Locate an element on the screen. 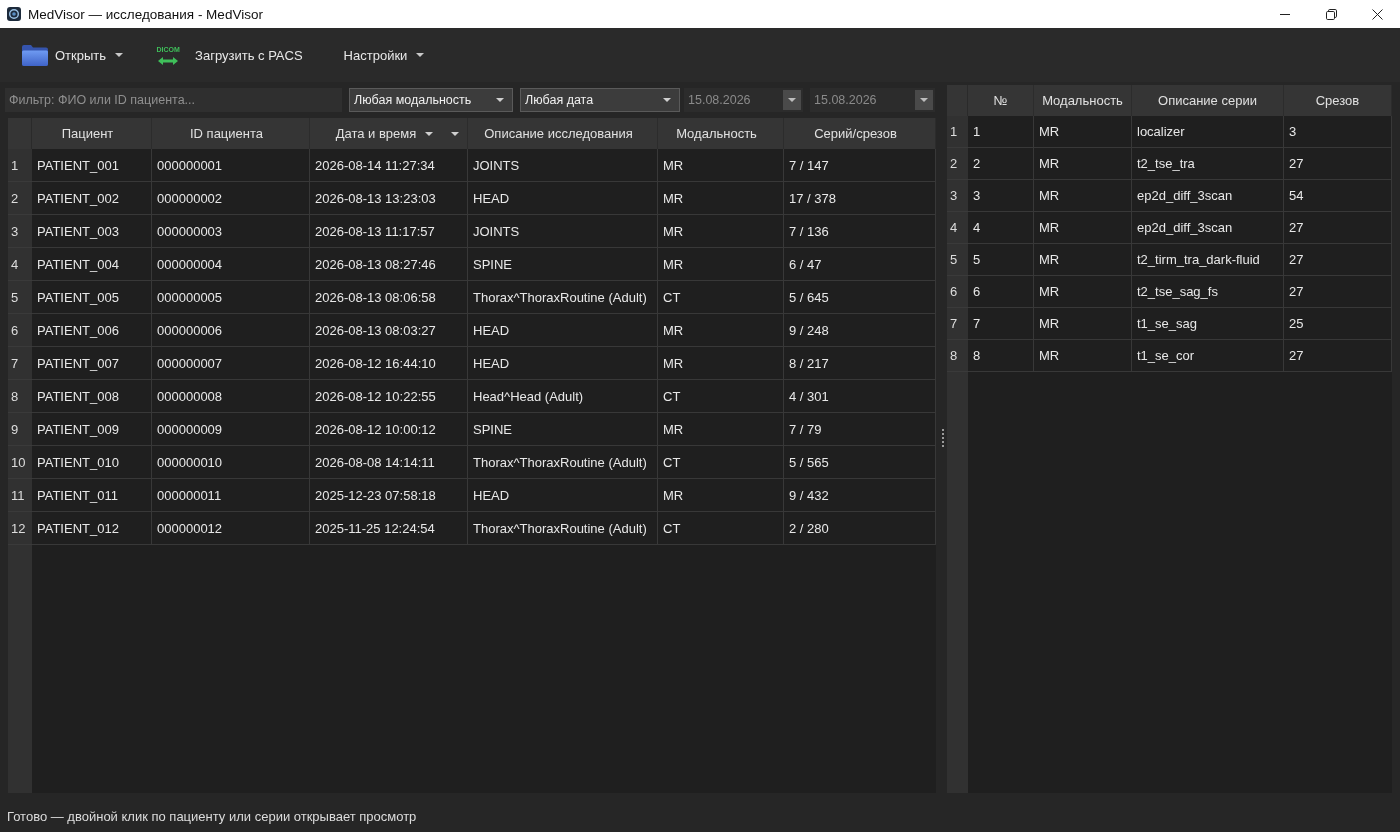 The image size is (1400, 832). table-cell: 7 / 79 is located at coordinates (860, 429).